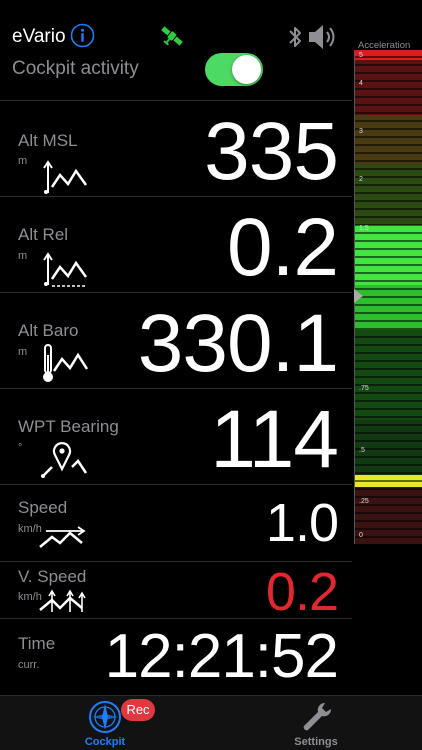  Describe the element at coordinates (176, 436) in the screenshot. I see `wpt-bearing-row: WPT Bearing ° 114` at that location.